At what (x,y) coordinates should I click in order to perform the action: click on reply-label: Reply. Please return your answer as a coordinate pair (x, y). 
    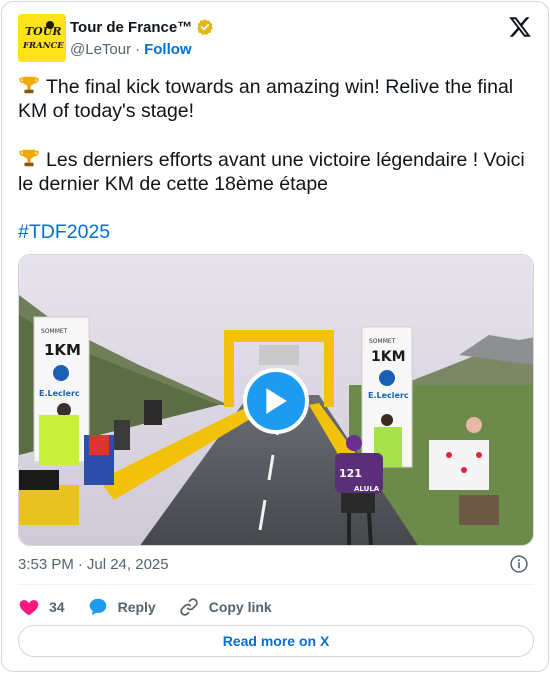
    Looking at the image, I should click on (136, 607).